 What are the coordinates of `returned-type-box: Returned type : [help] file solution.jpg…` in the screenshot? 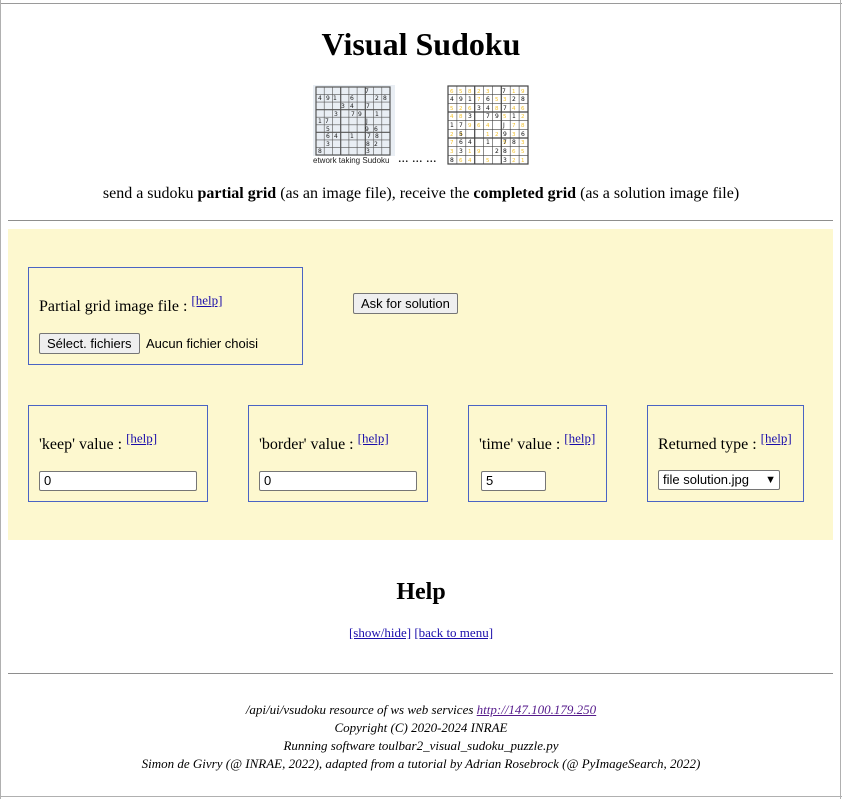 It's located at (725, 453).